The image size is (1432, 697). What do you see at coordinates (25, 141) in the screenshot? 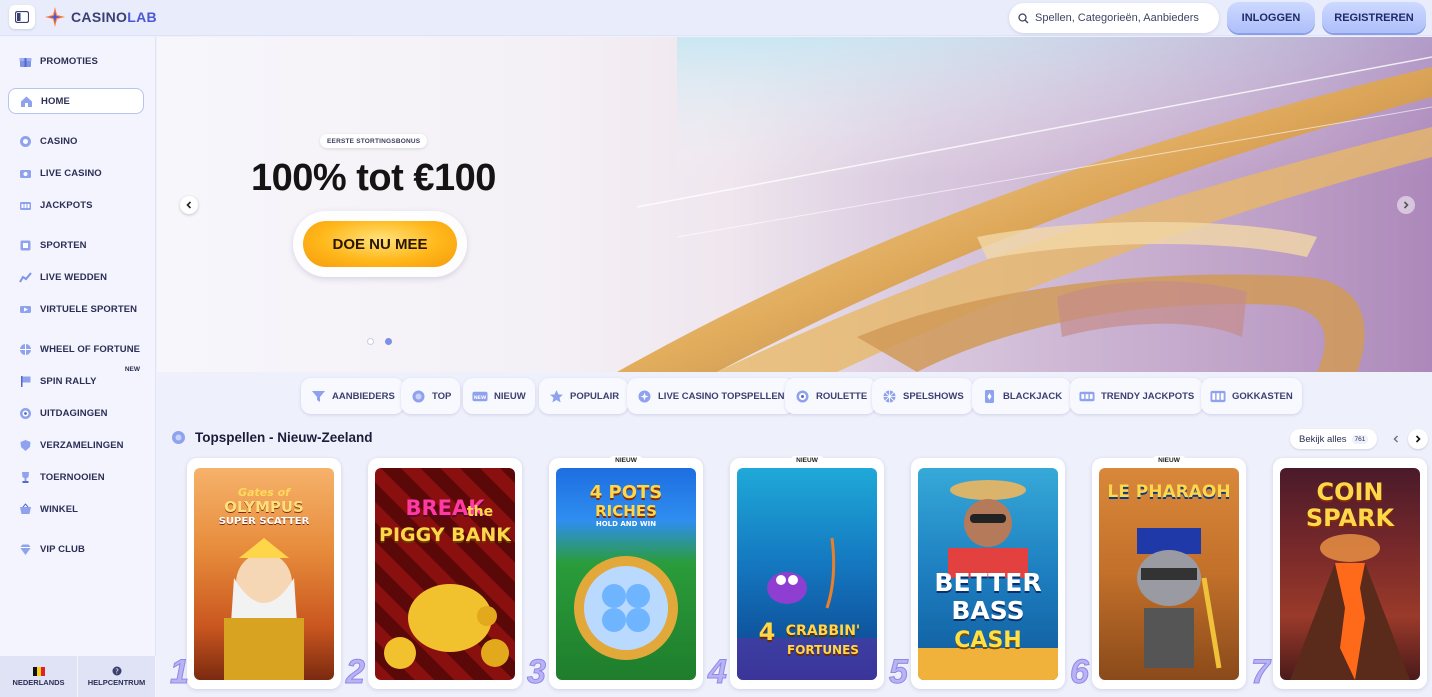
I see `chip-icon` at bounding box center [25, 141].